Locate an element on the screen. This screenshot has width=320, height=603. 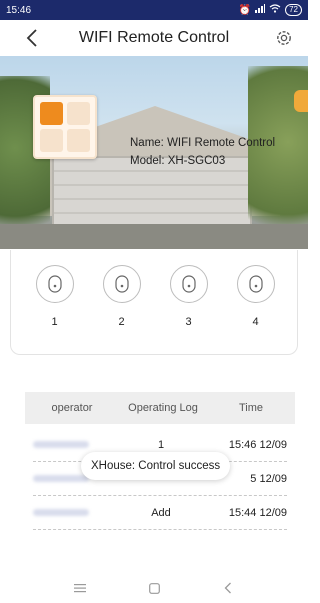
chevron-left-icon is located at coordinates (31, 38).